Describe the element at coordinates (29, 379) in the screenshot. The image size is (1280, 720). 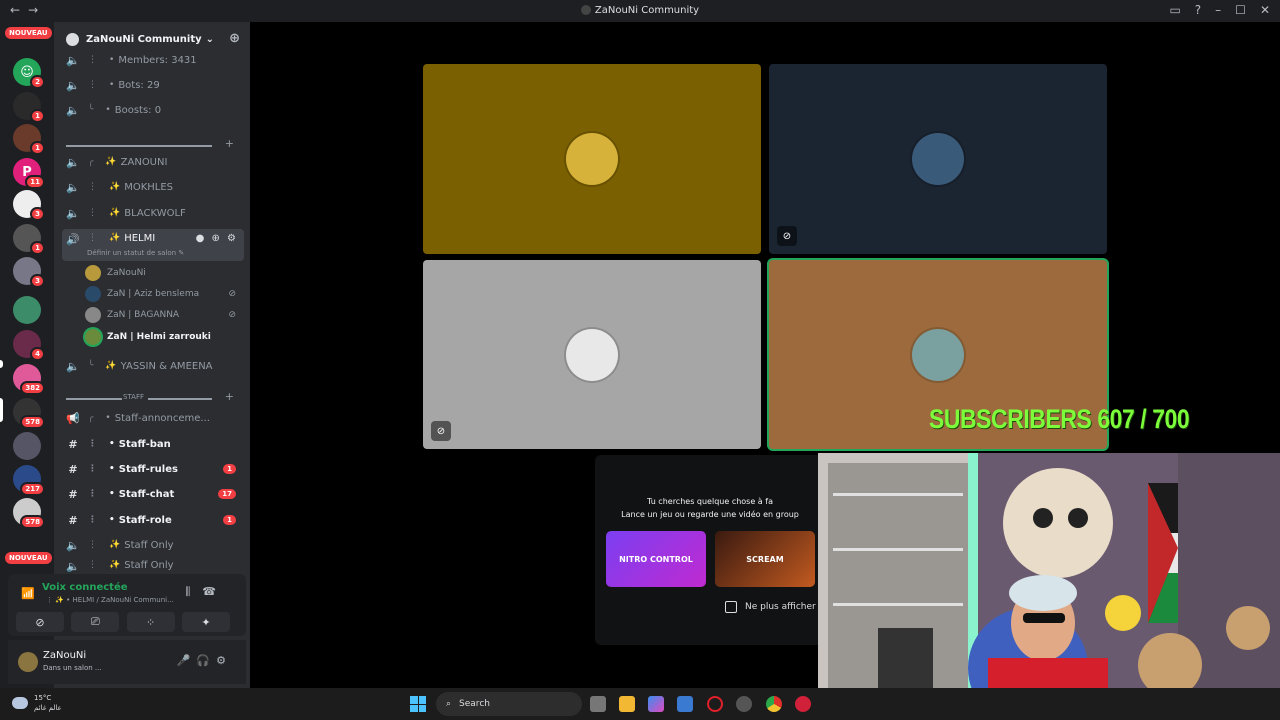
I see `server-icon-11: 382` at that location.